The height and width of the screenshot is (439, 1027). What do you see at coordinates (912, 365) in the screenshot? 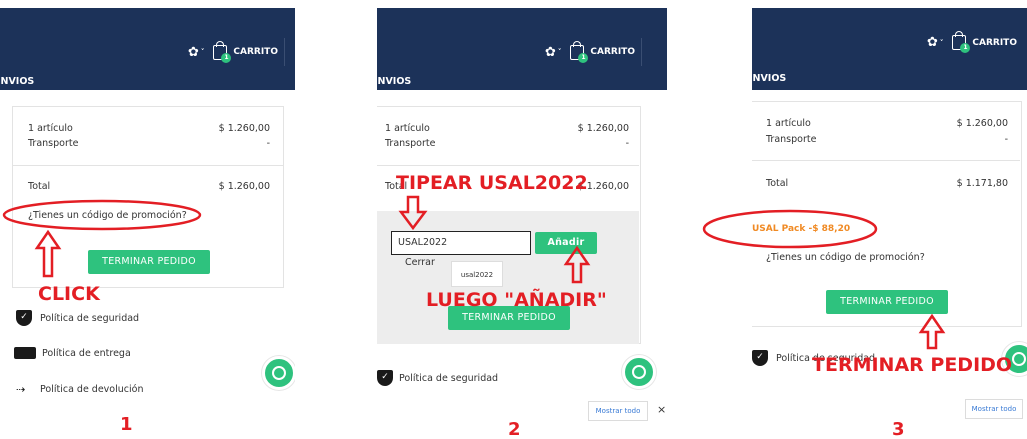
I see `annotation-finish-order: TERMINAR PEDIDO` at bounding box center [912, 365].